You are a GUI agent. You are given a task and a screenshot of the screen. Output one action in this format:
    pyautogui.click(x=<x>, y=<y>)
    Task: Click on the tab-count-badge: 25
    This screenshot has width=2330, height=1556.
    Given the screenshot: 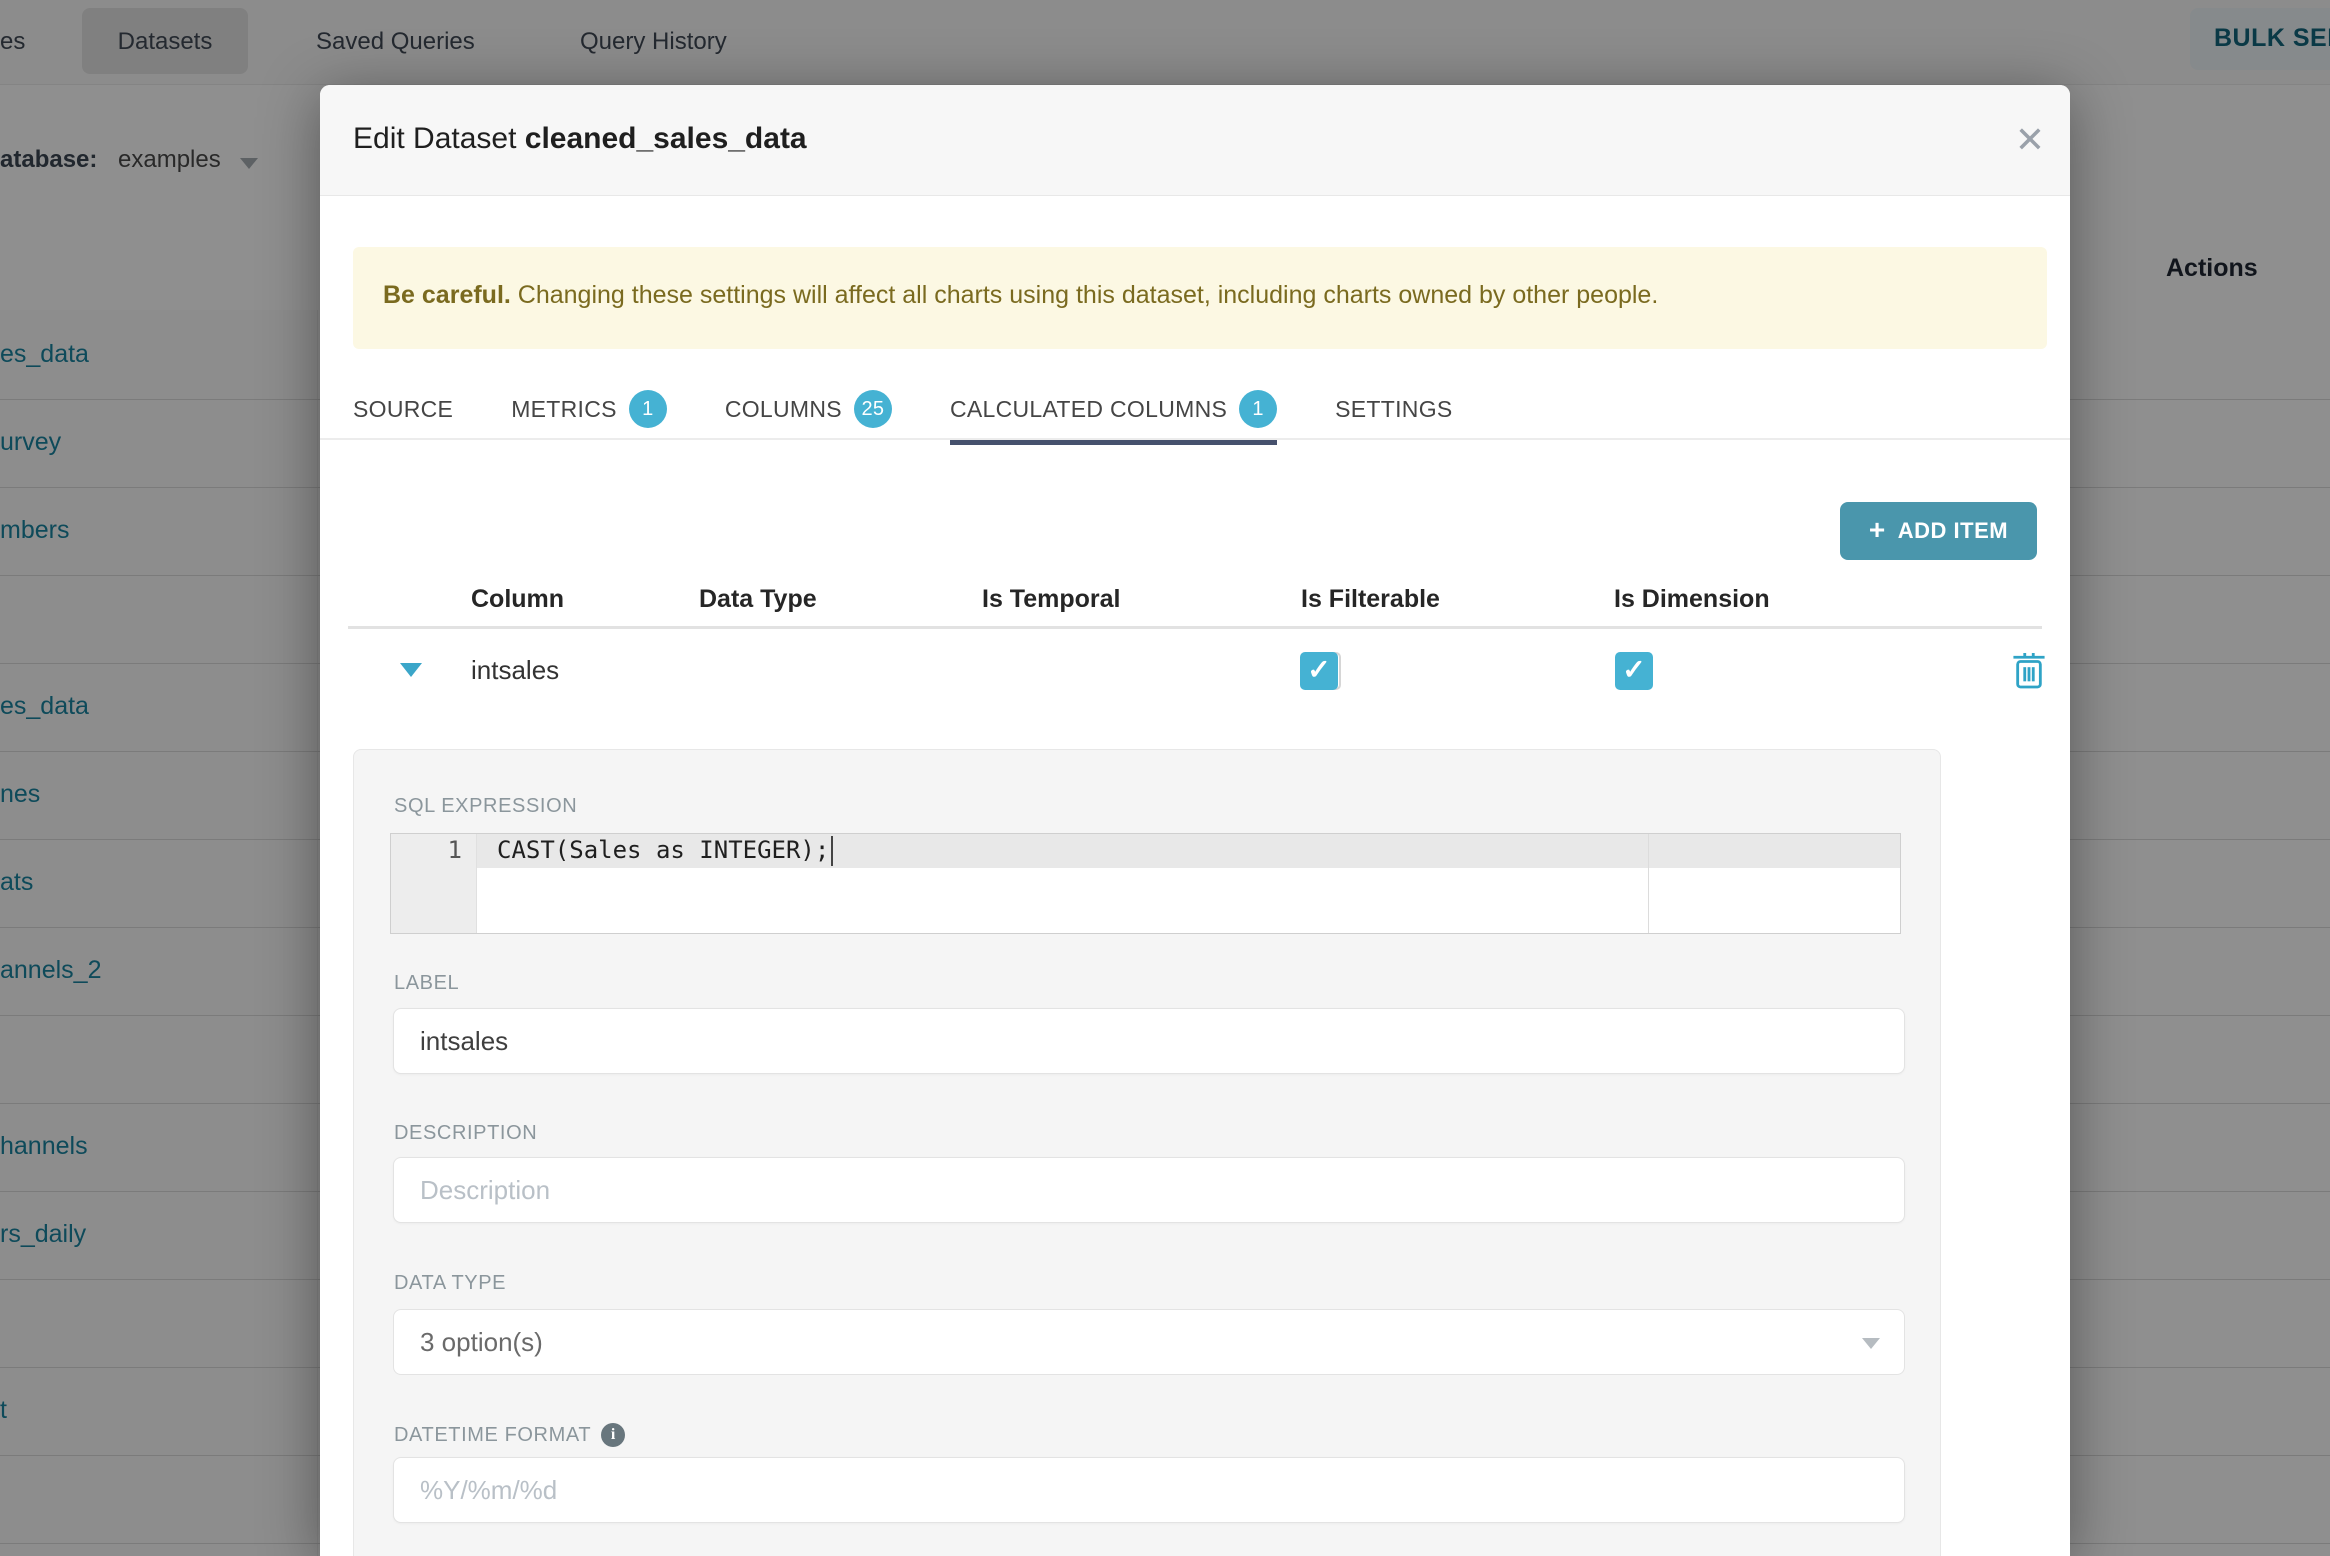 What is the action you would take?
    pyautogui.click(x=872, y=409)
    